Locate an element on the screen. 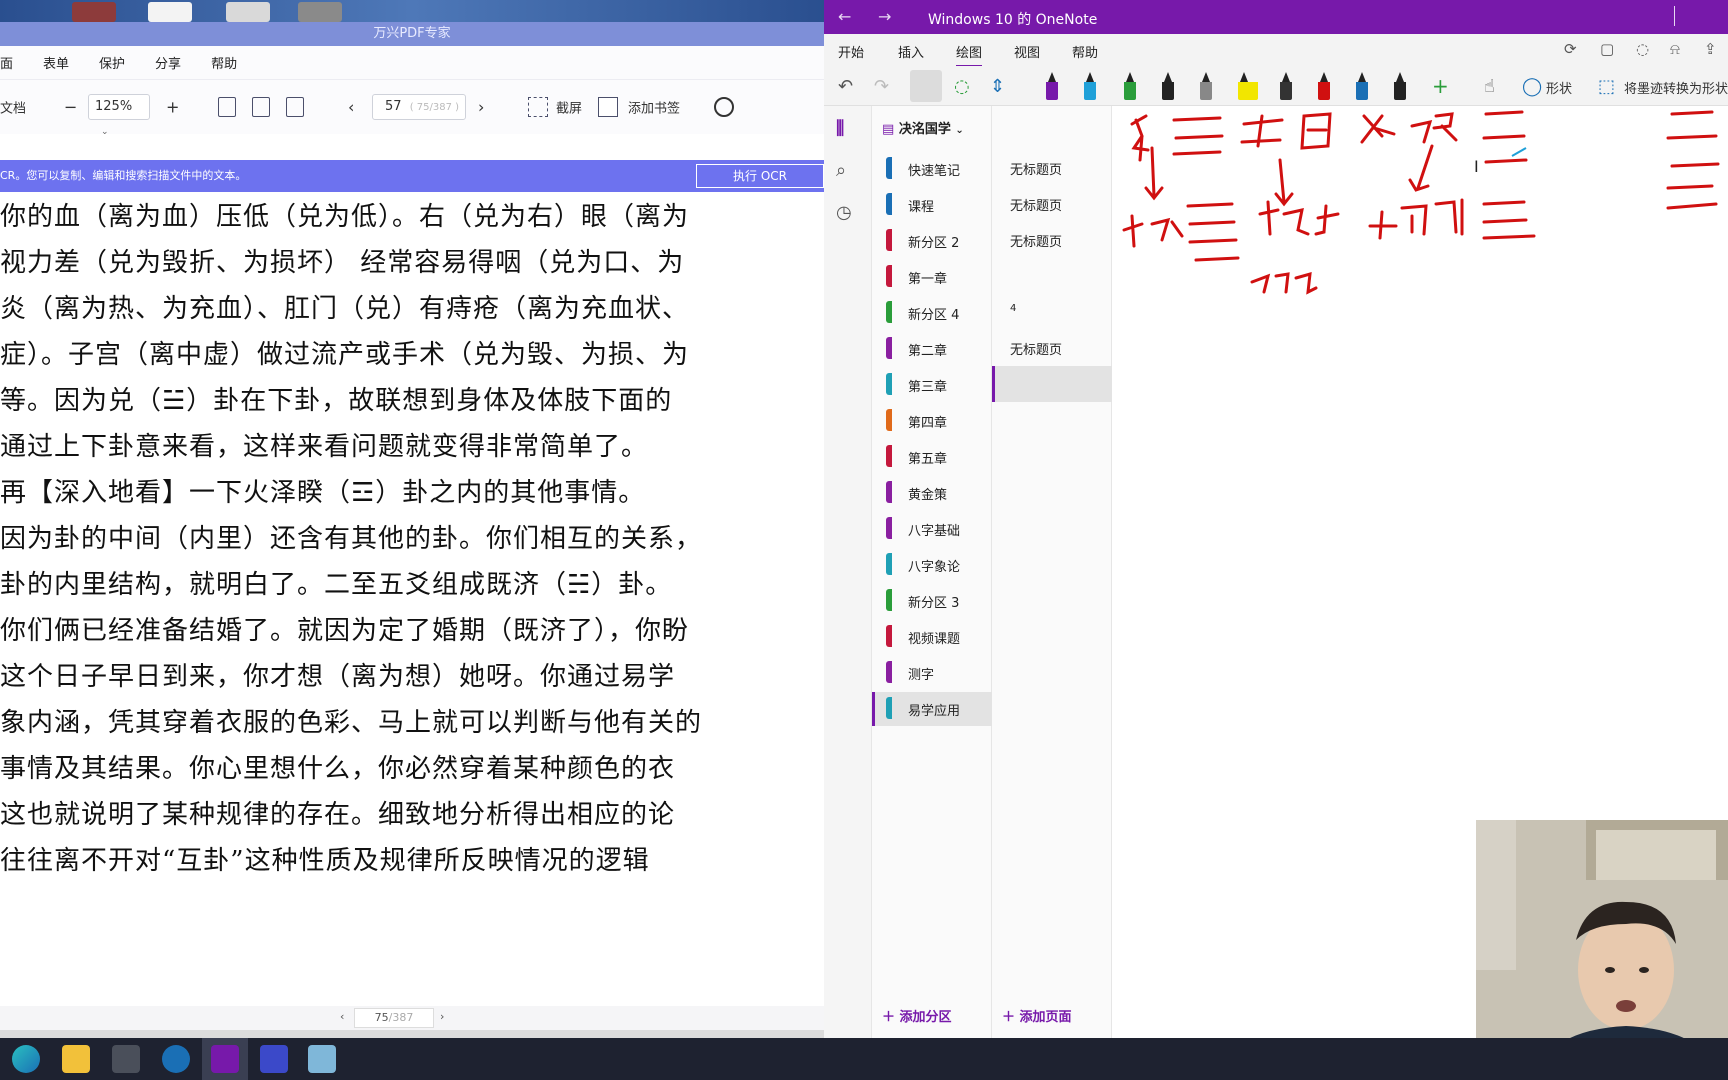 The height and width of the screenshot is (1080, 1728). tab-view: 视图 is located at coordinates (1027, 51).